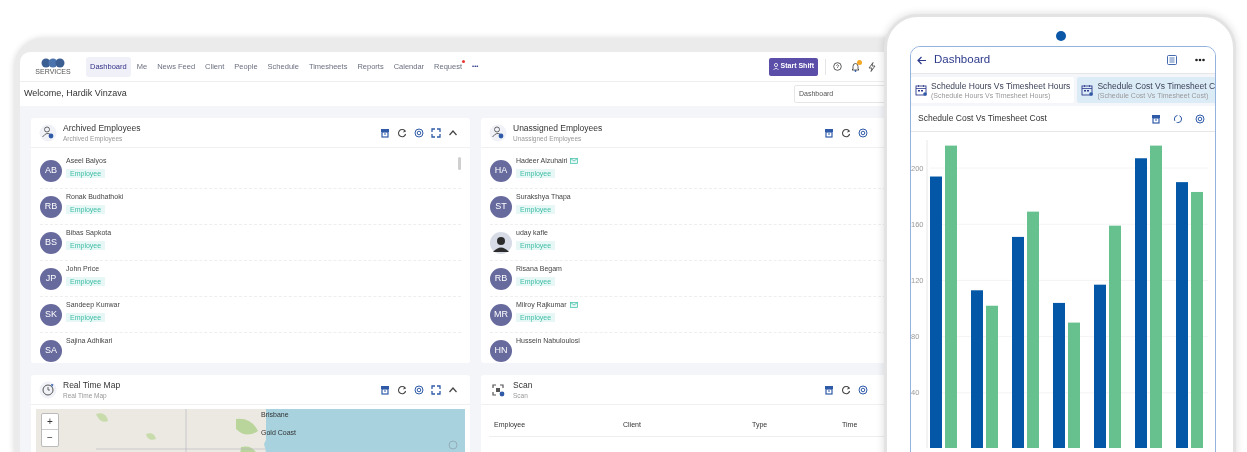 This screenshot has height=452, width=1247. What do you see at coordinates (51, 170) in the screenshot?
I see `avatar: AB` at bounding box center [51, 170].